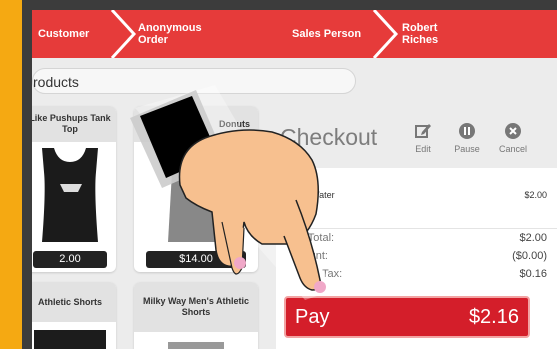 The height and width of the screenshot is (349, 557). Describe the element at coordinates (316, 238) in the screenshot. I see `subtotal-label: b-Total:` at that location.